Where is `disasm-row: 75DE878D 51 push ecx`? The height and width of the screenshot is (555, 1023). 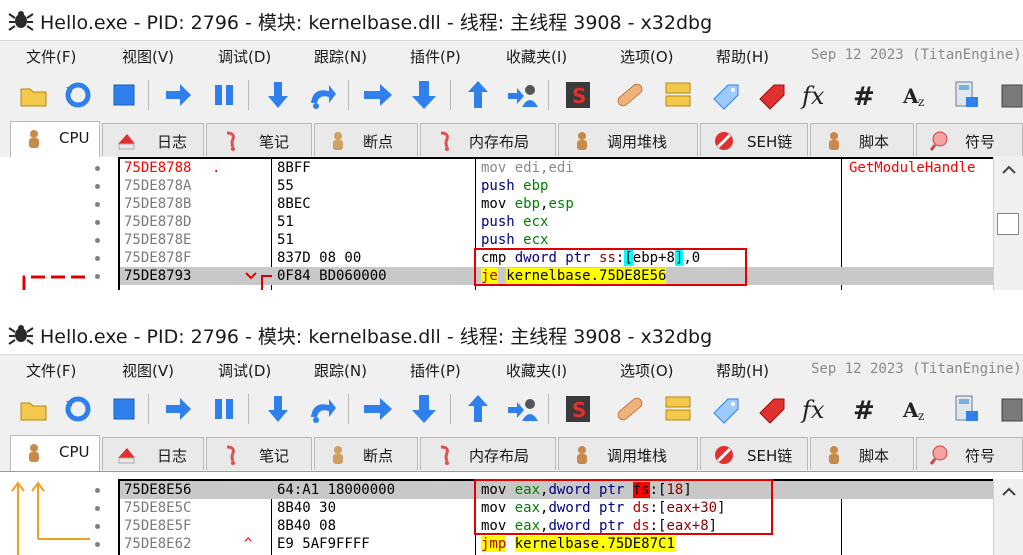
disasm-row: 75DE878D 51 push ecx is located at coordinates (511, 222).